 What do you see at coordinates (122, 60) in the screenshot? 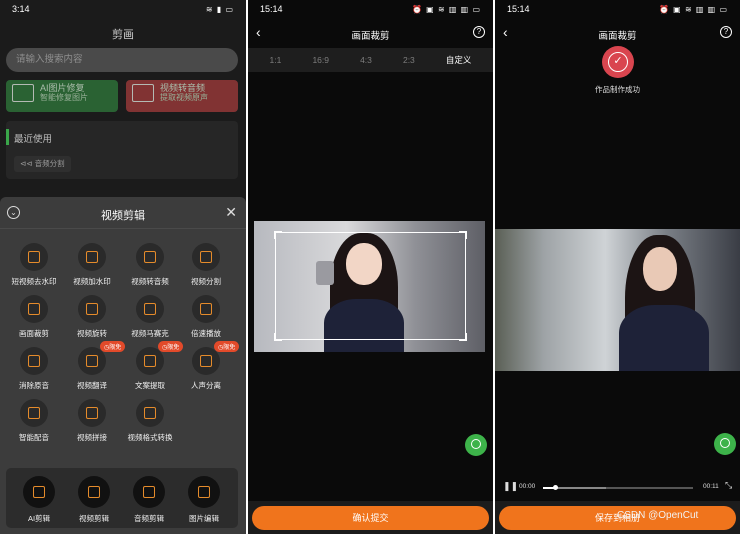
I see `search-input: 请输入搜索内容` at bounding box center [122, 60].